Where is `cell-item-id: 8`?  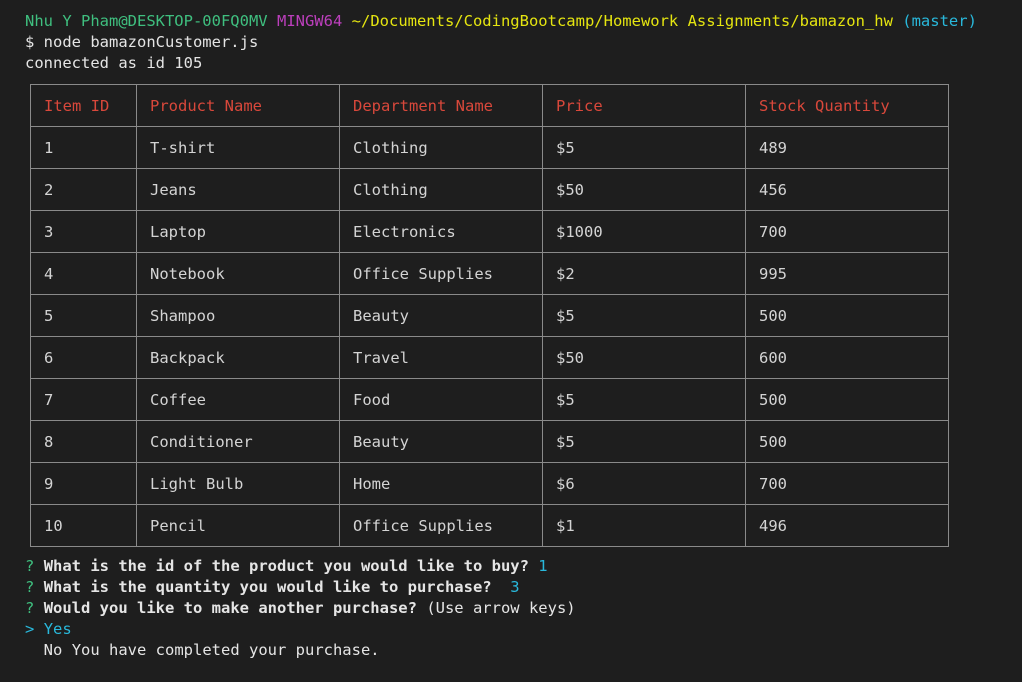 cell-item-id: 8 is located at coordinates (83, 441).